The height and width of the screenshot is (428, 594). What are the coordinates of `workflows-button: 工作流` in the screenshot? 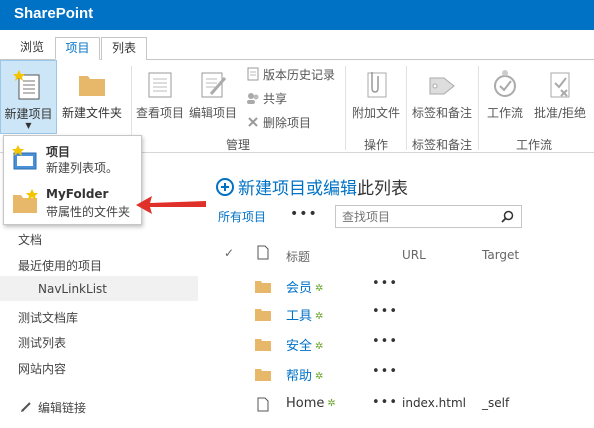 It's located at (505, 94).